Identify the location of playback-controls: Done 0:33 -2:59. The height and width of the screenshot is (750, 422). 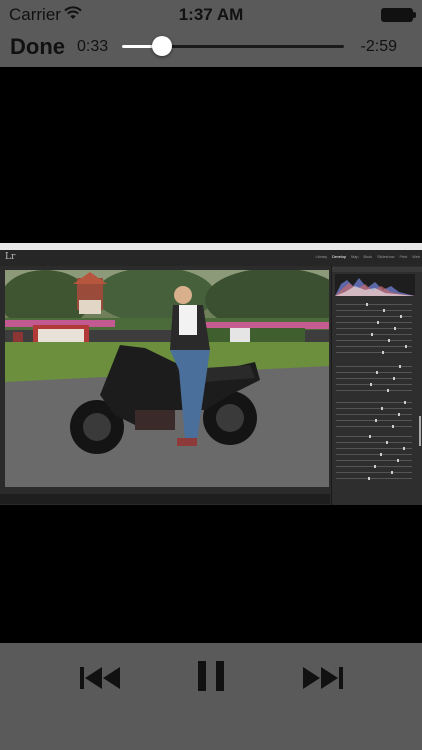
(211, 47).